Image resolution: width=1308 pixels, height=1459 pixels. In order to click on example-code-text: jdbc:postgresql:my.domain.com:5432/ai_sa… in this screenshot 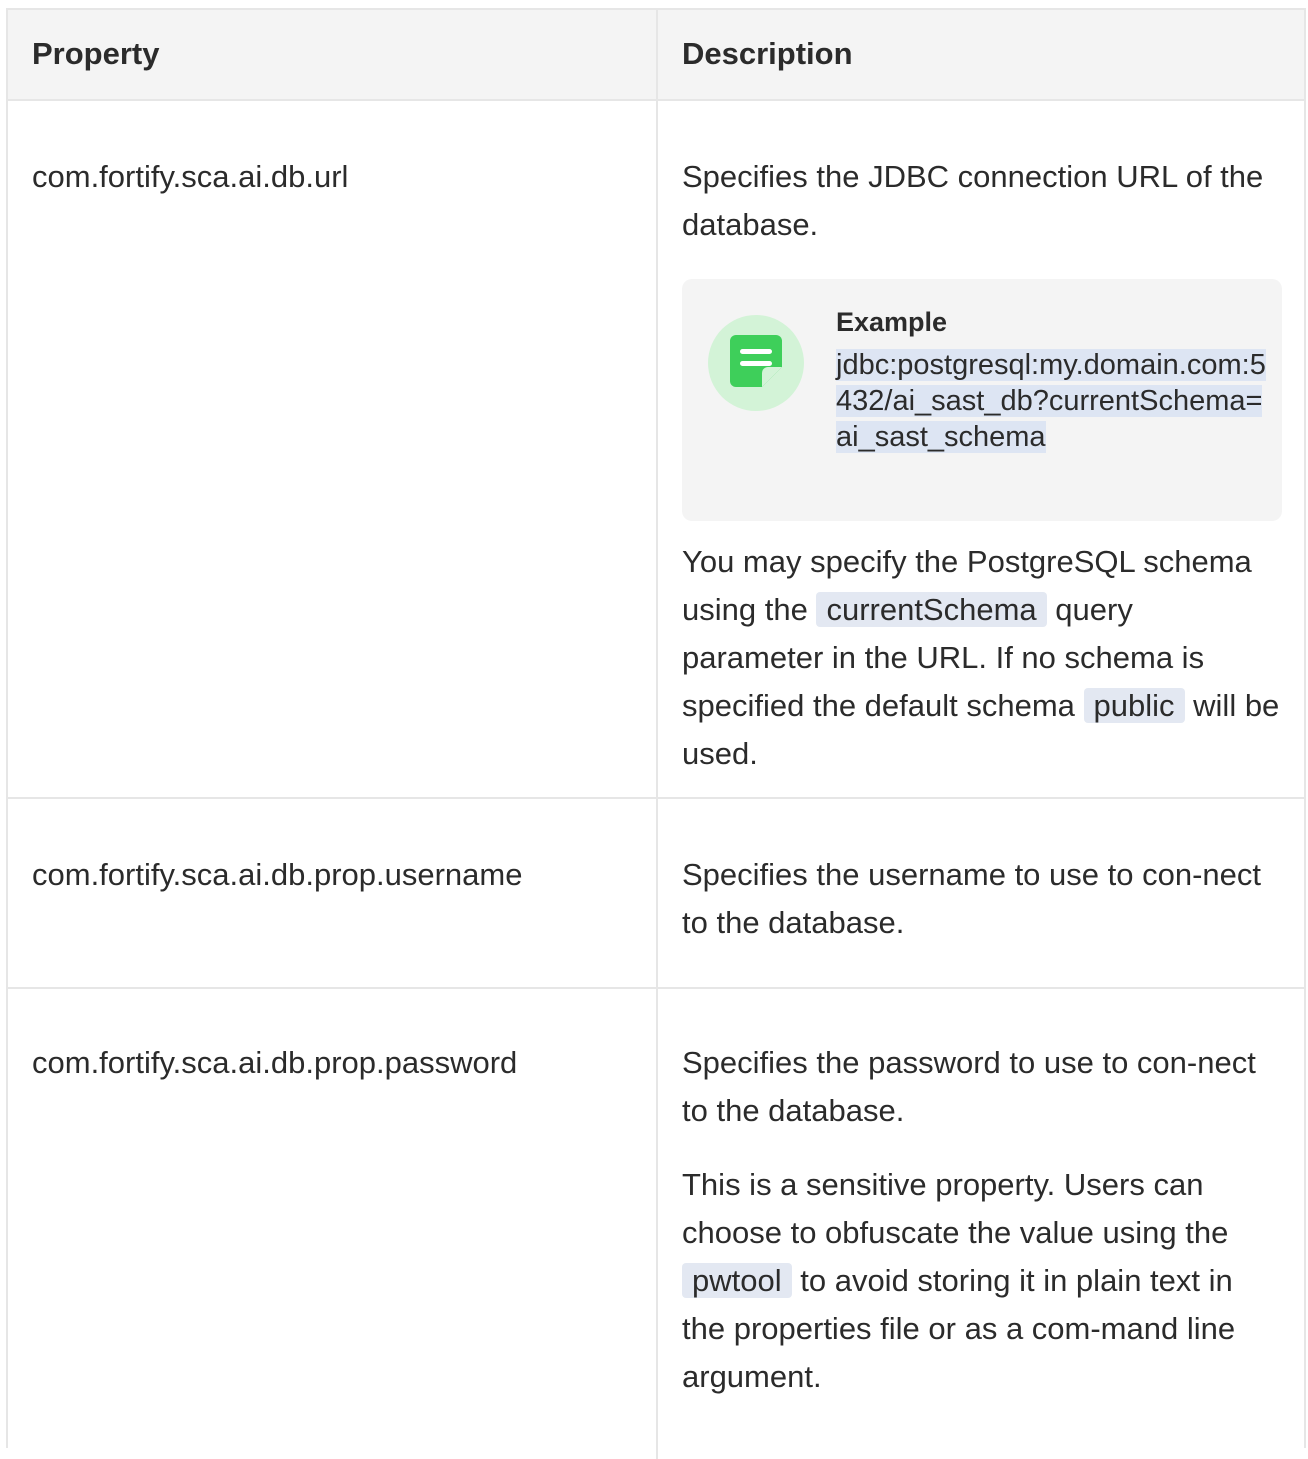, I will do `click(1051, 401)`.